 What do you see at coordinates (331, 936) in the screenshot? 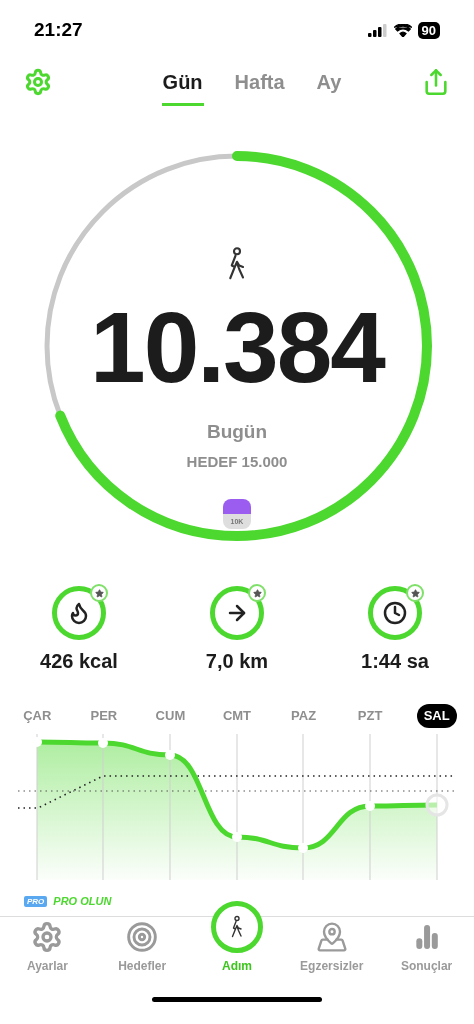
I see `map-pin-icon` at bounding box center [331, 936].